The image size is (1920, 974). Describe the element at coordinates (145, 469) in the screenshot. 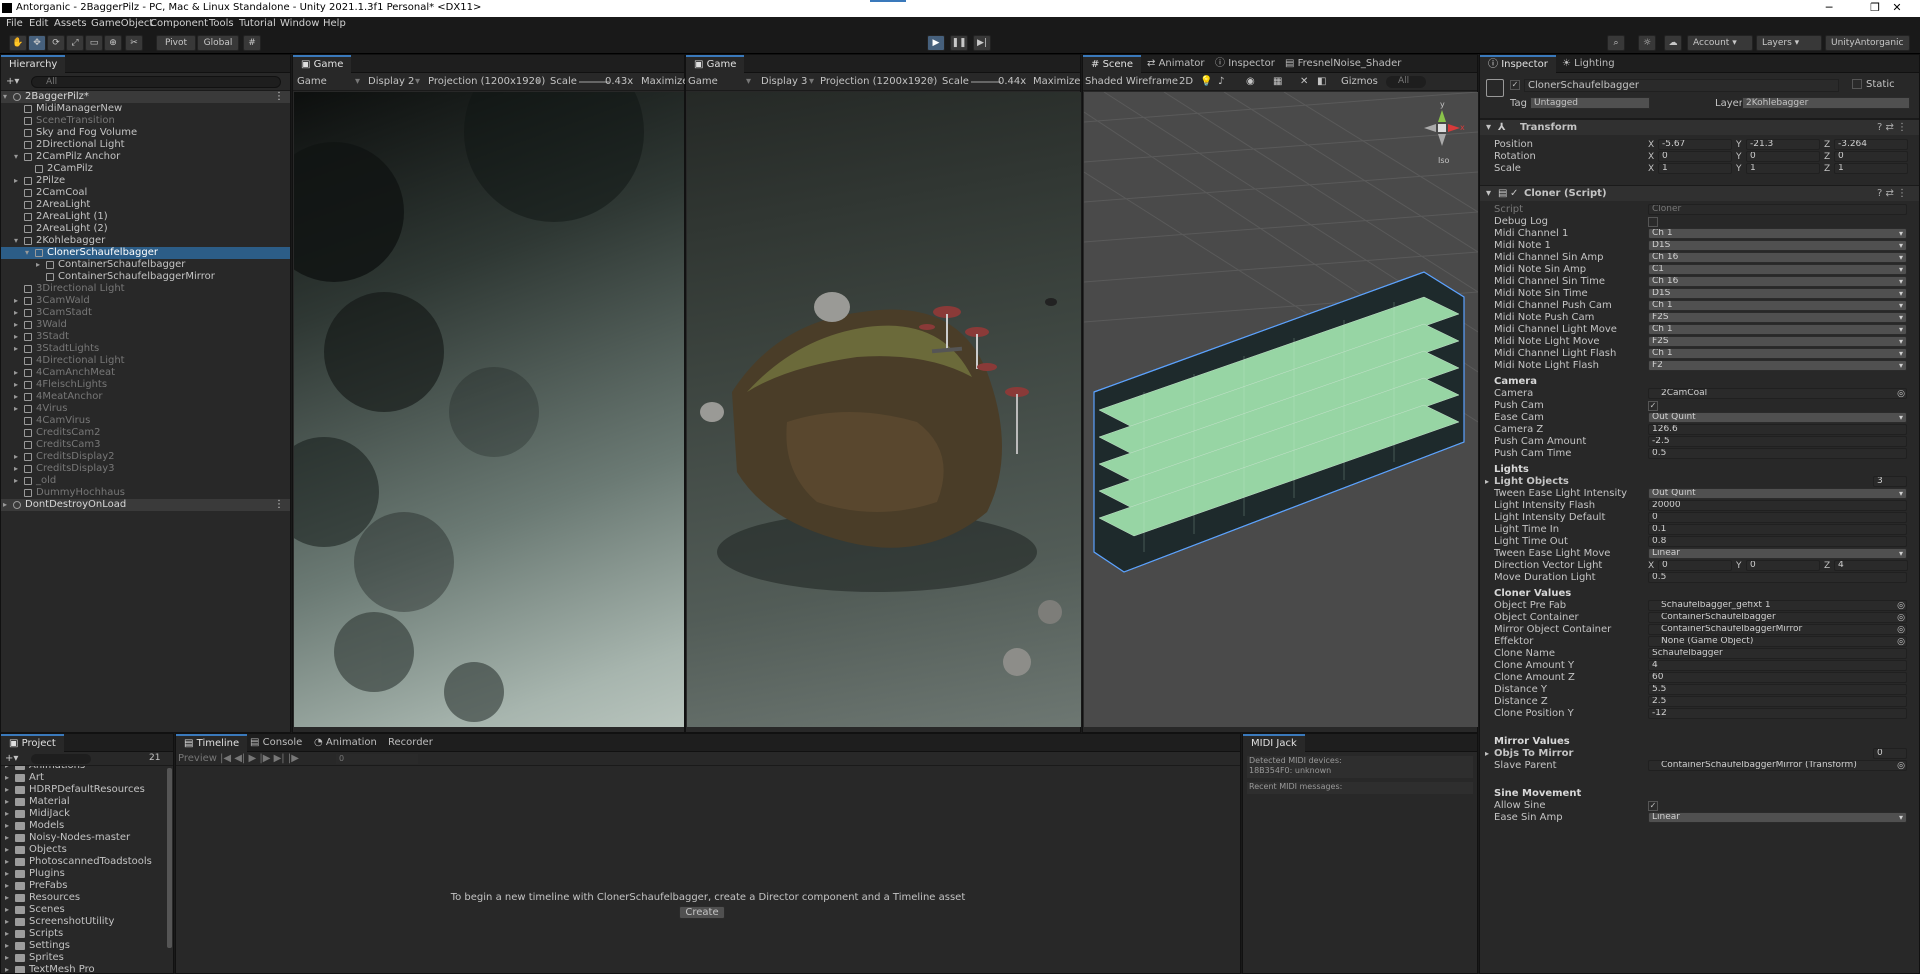

I see `hierarchy-item: ▸ CreditsDisplay3` at that location.